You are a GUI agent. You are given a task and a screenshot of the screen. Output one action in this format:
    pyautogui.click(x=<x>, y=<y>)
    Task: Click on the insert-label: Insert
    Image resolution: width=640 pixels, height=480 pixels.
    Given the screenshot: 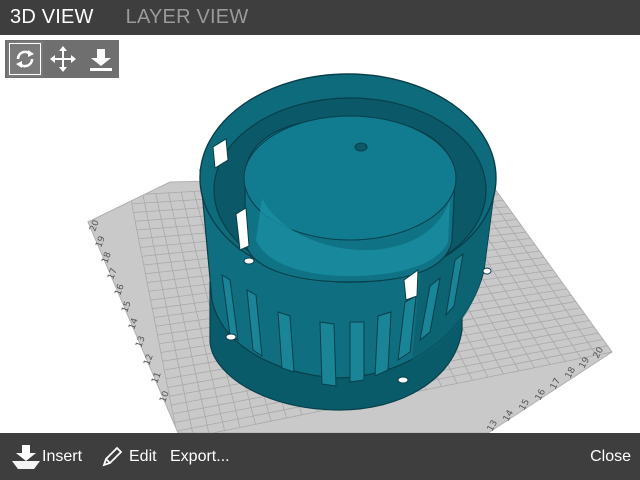 What is the action you would take?
    pyautogui.click(x=62, y=456)
    